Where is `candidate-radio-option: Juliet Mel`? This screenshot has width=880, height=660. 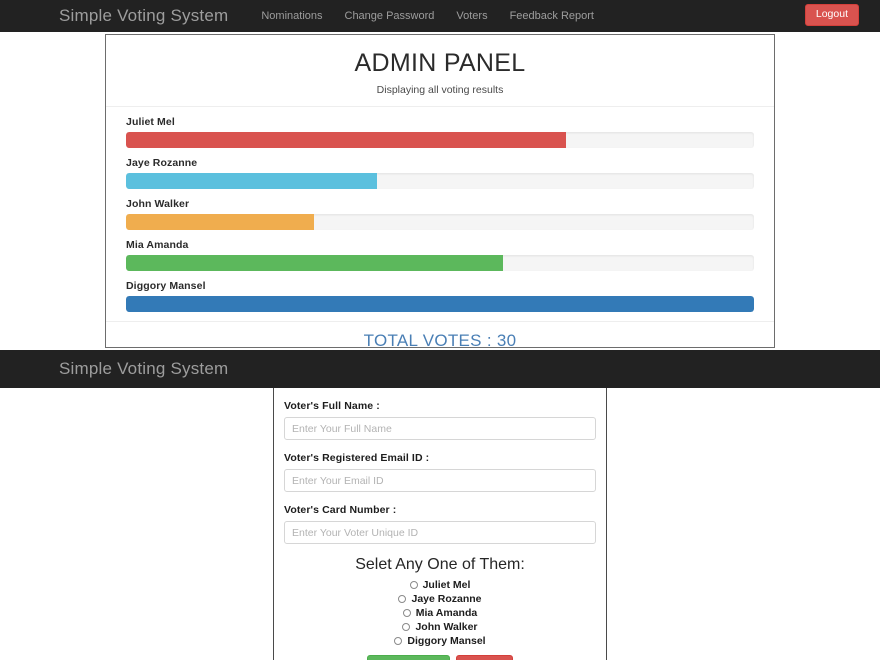
candidate-radio-option: Juliet Mel is located at coordinates (440, 585).